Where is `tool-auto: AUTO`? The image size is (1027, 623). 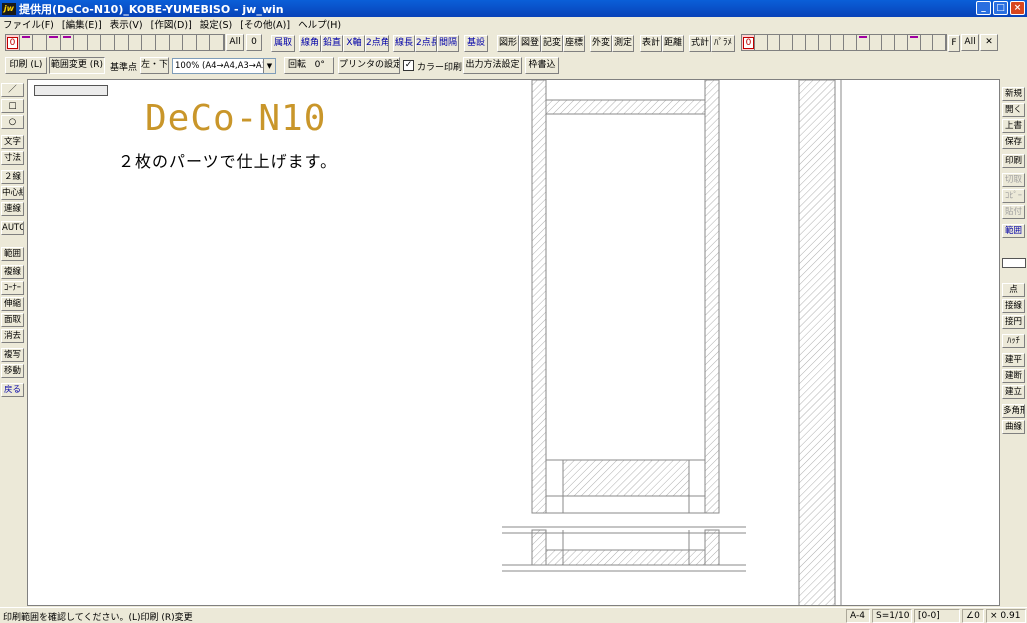
tool-auto: AUTO is located at coordinates (12, 228).